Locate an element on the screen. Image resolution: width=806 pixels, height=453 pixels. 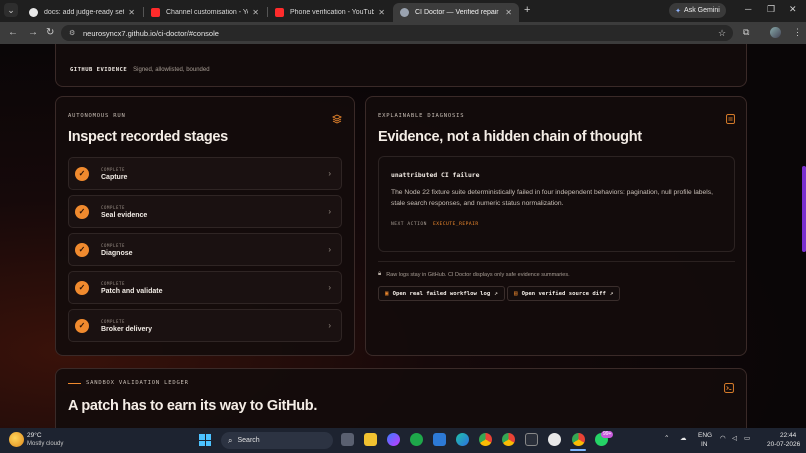
file-icon: ▤ is located at coordinates (516, 293).